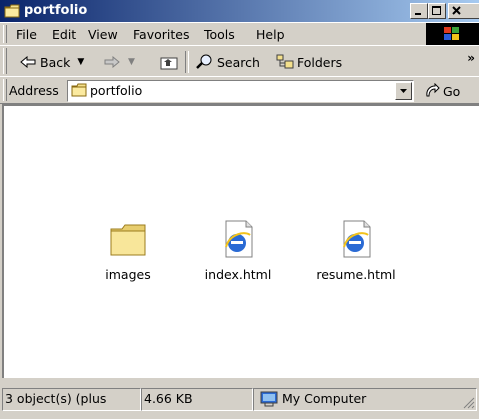 The height and width of the screenshot is (419, 479). What do you see at coordinates (116, 90) in the screenshot?
I see `address-value: portfolio` at bounding box center [116, 90].